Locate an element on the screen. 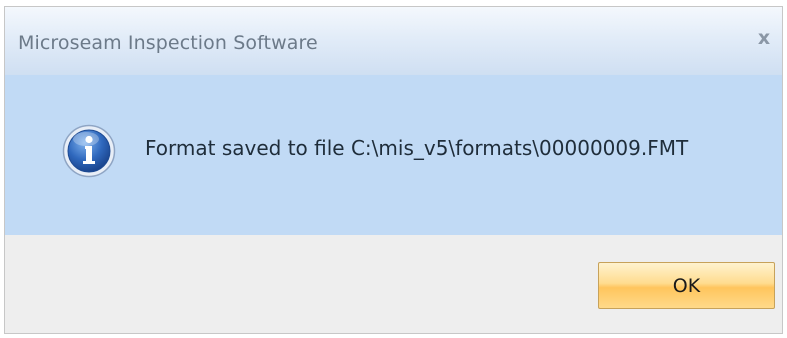  window-title: Microseam Inspection Software is located at coordinates (168, 43).